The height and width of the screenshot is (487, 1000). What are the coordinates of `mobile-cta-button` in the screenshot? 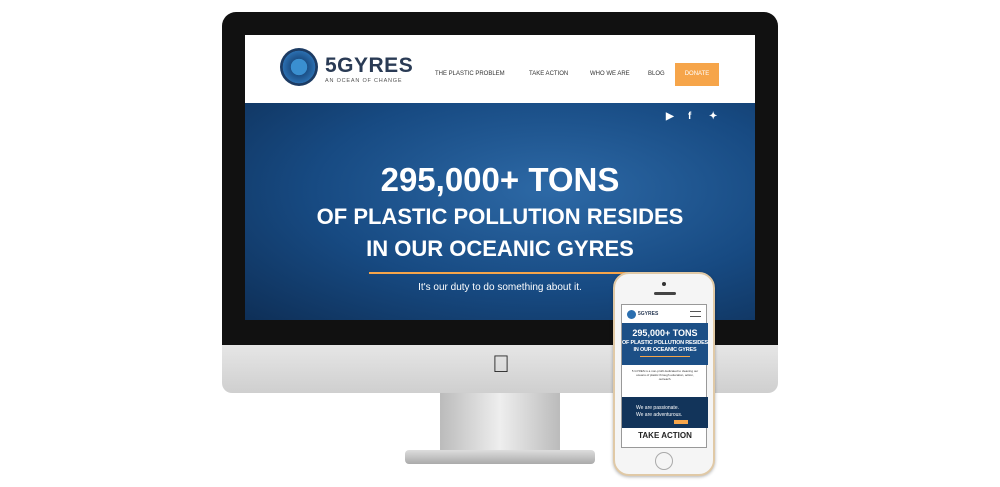 It's located at (681, 422).